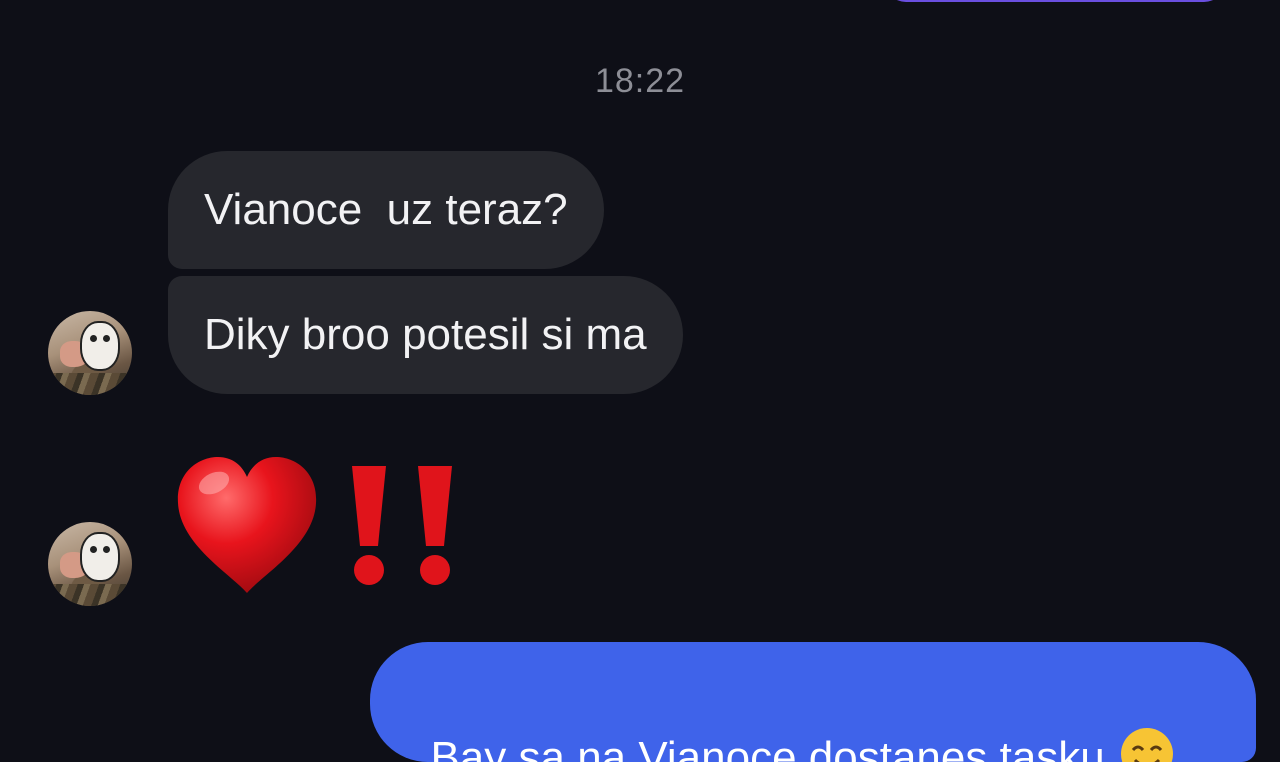  Describe the element at coordinates (1055, 1) in the screenshot. I see `previous-outgoing-bubble` at that location.